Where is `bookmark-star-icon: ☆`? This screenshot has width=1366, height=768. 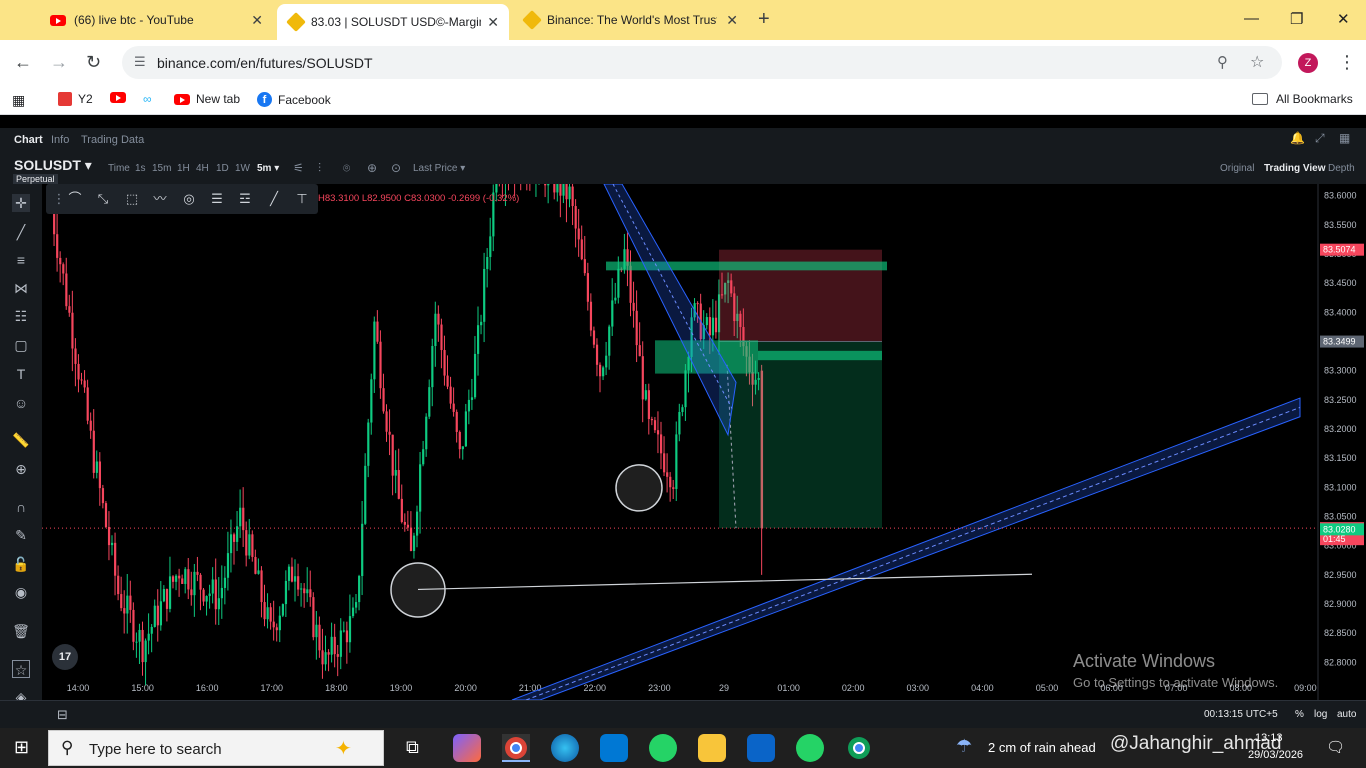
bookmark-star-icon: ☆ is located at coordinates (1257, 62).